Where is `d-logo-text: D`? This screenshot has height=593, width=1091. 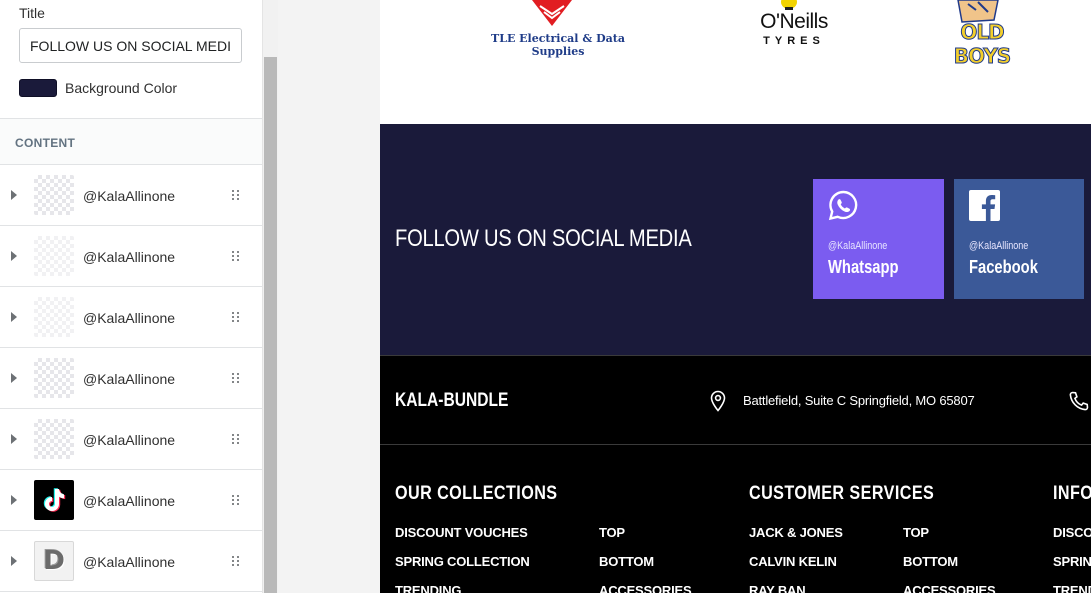
d-logo-text: D is located at coordinates (54, 561).